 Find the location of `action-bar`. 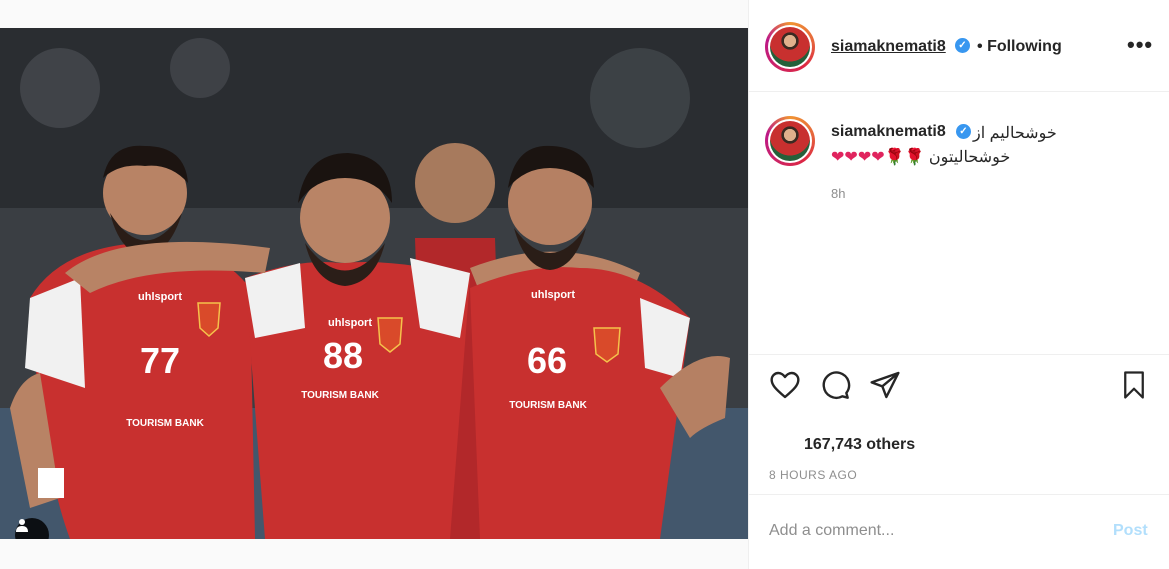

action-bar is located at coordinates (959, 376).